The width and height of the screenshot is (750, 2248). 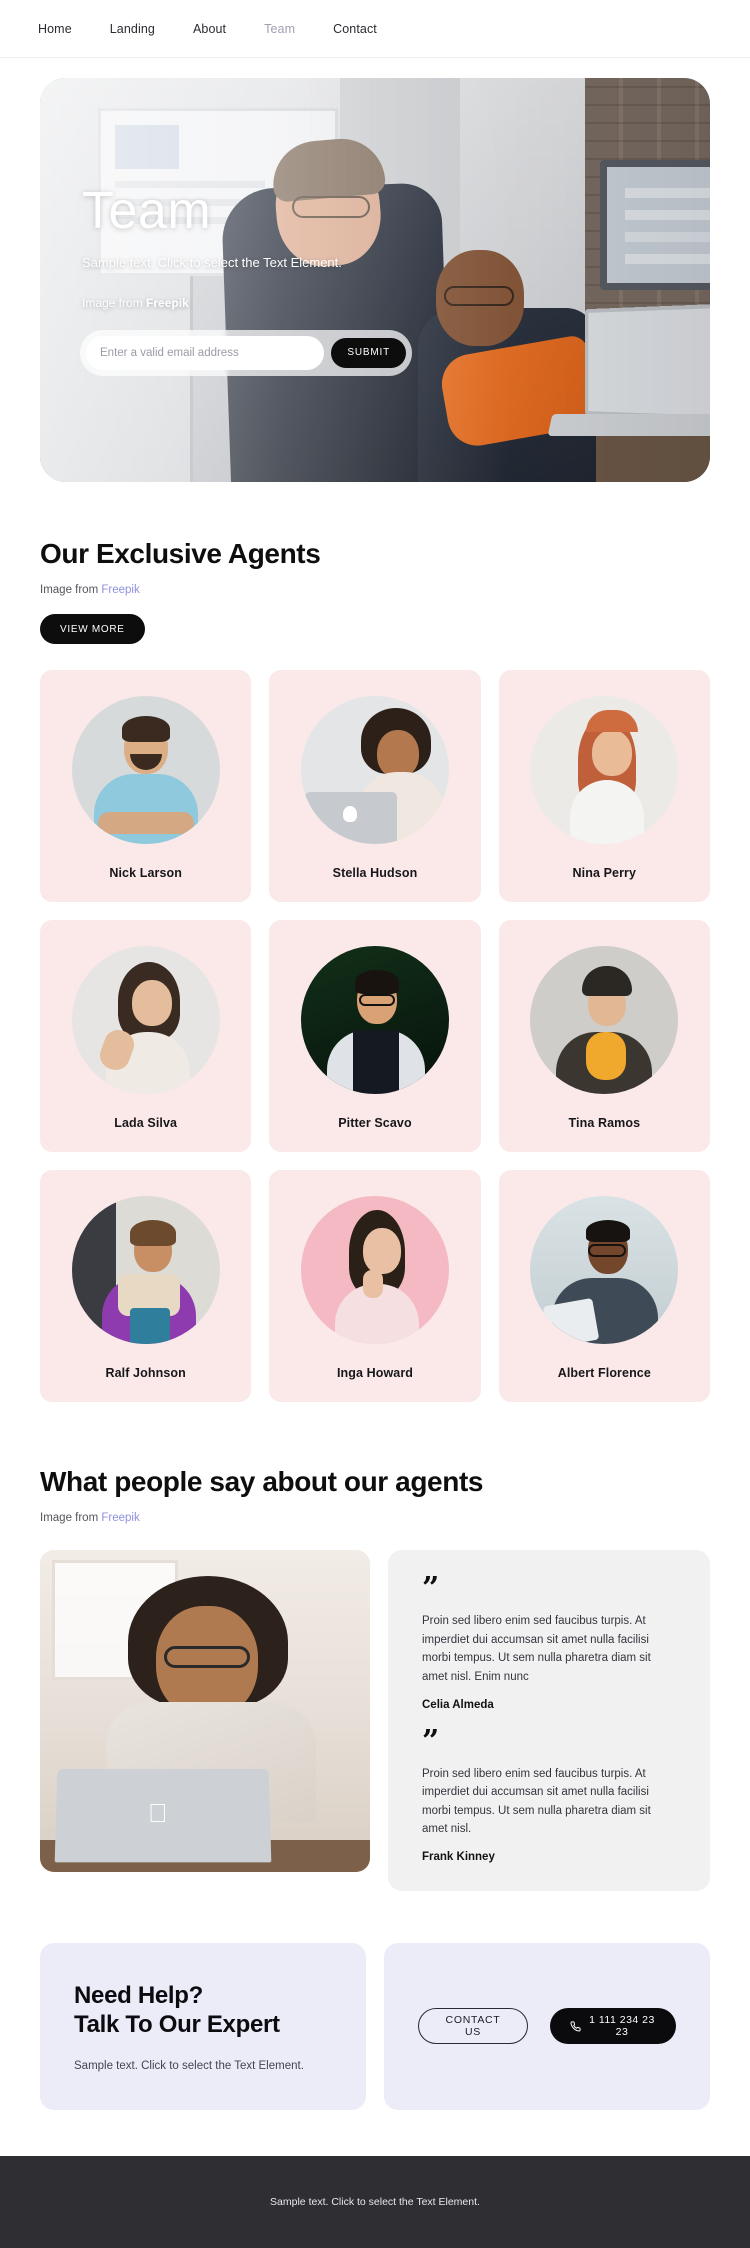 What do you see at coordinates (262, 1481) in the screenshot?
I see `testimonials-title: What people say about our agents` at bounding box center [262, 1481].